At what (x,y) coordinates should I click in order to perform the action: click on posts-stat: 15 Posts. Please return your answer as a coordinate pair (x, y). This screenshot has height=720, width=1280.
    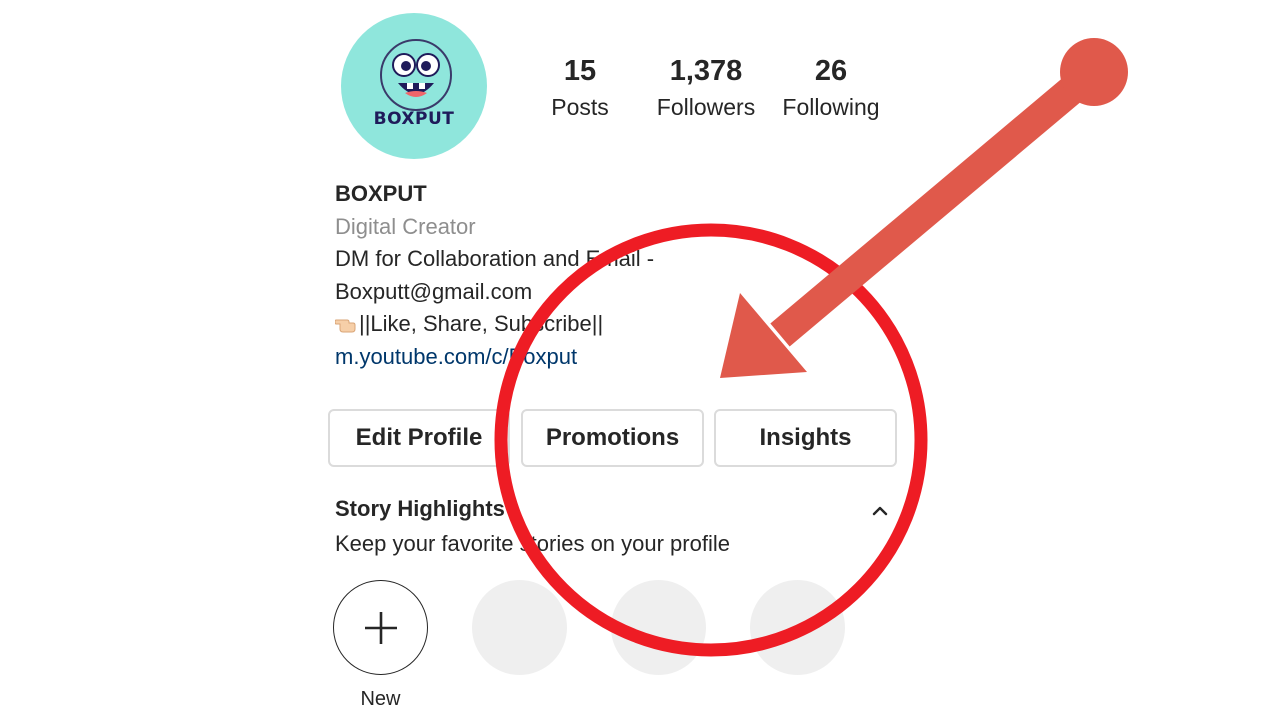
    Looking at the image, I should click on (580, 88).